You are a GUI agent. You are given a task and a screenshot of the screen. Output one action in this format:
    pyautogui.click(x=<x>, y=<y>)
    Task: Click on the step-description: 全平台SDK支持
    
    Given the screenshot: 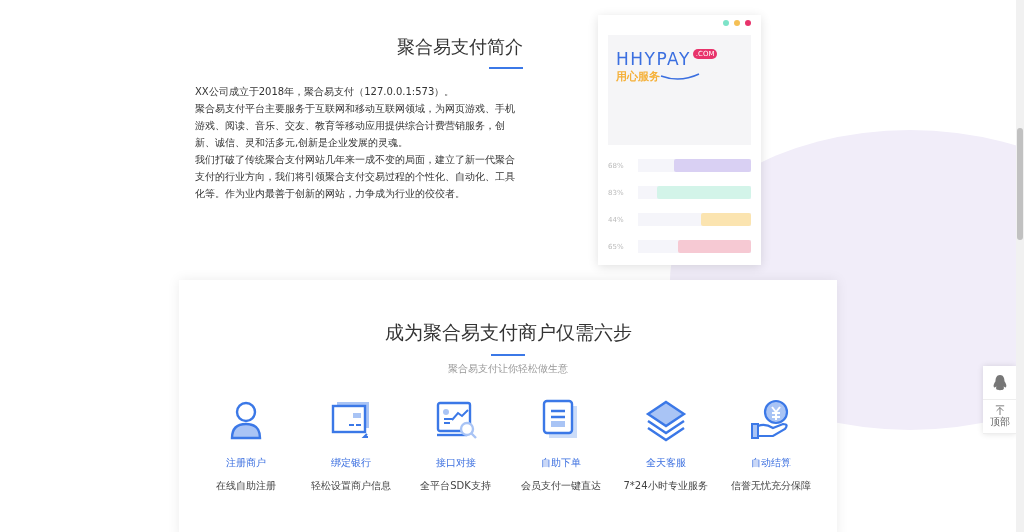 What is the action you would take?
    pyautogui.click(x=455, y=486)
    